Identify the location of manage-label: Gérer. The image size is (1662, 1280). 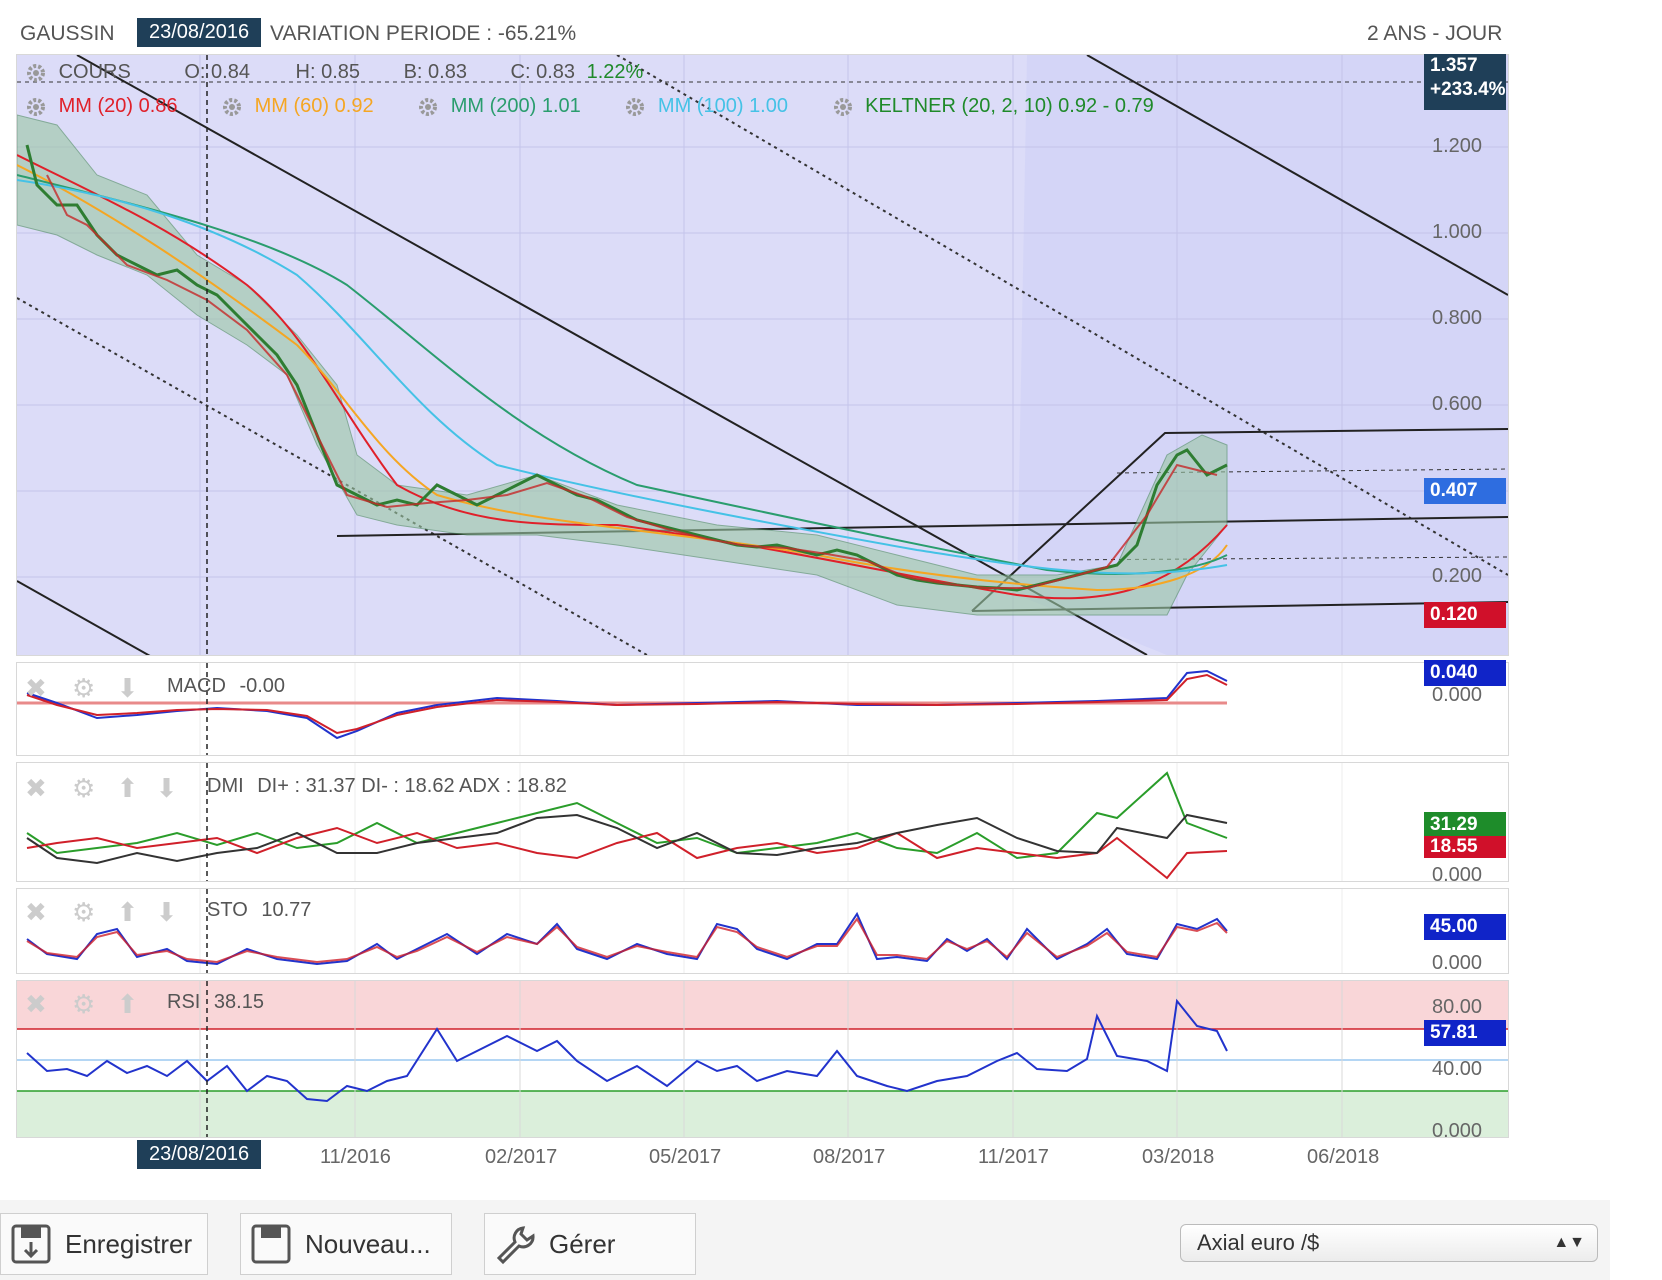
(582, 1243).